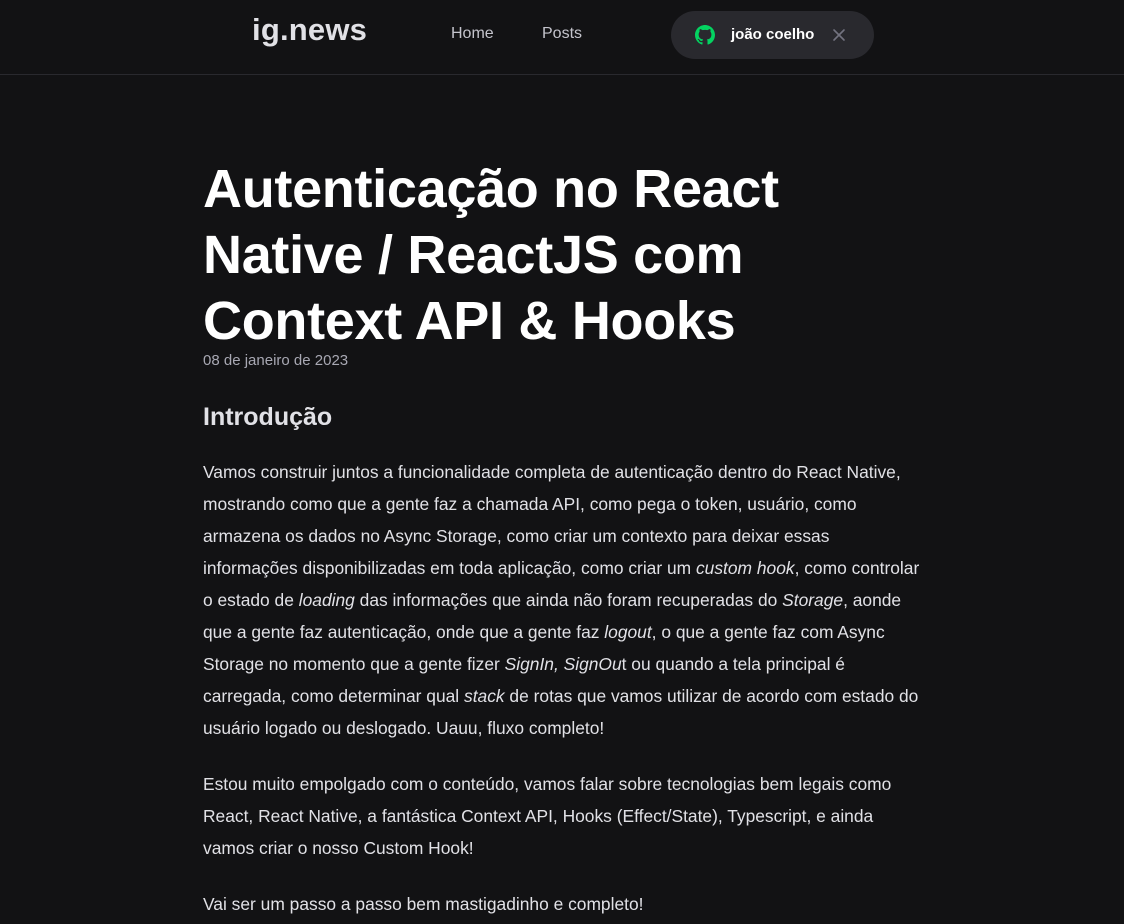 The height and width of the screenshot is (924, 1124). I want to click on emphasis-text: stack, so click(484, 696).